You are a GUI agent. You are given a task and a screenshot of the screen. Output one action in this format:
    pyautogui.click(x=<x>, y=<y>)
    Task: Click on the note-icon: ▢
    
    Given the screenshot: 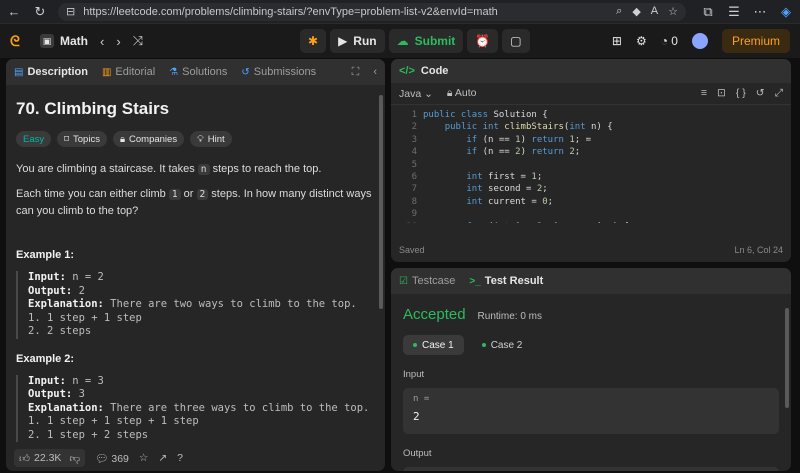 What is the action you would take?
    pyautogui.click(x=516, y=41)
    